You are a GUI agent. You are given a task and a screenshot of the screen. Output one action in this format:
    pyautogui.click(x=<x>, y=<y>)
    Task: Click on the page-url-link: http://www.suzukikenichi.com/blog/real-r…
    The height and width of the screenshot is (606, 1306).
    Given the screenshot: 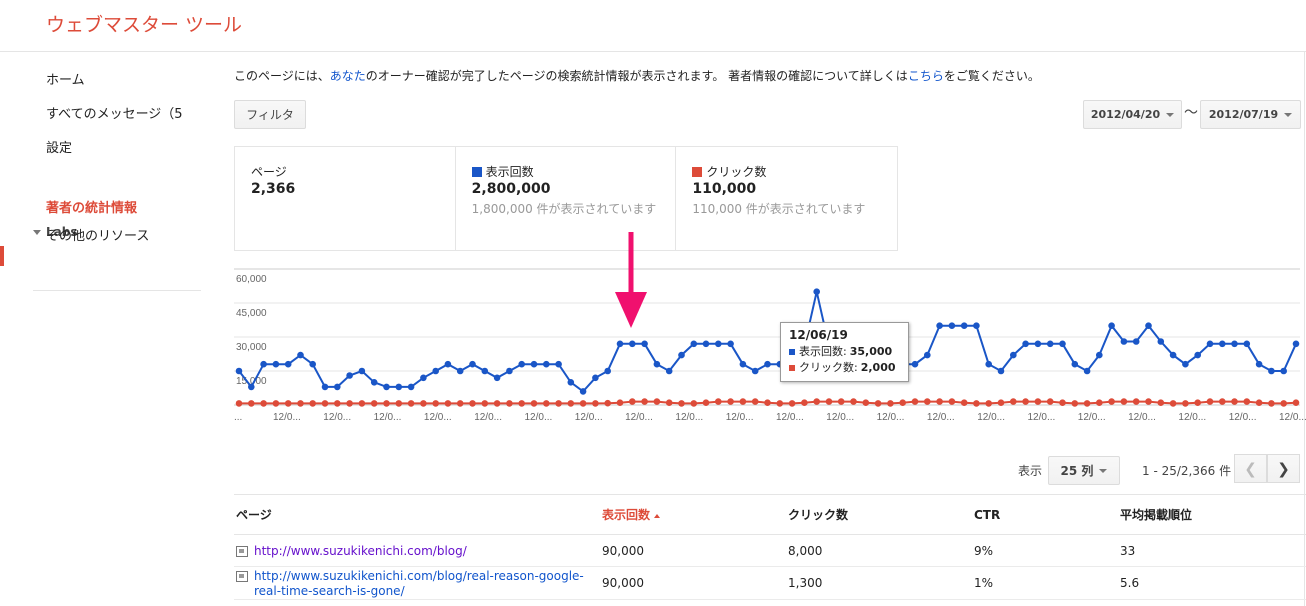 What is the action you would take?
    pyautogui.click(x=426, y=584)
    